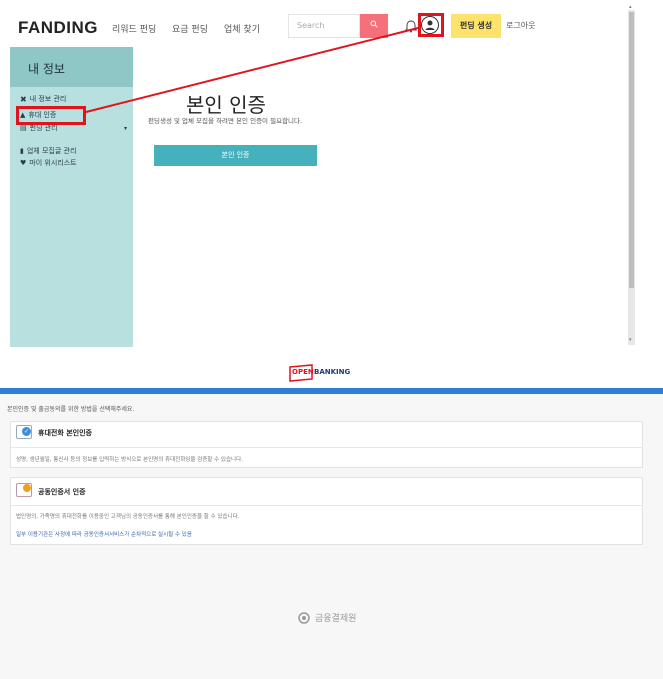 The height and width of the screenshot is (679, 663). Describe the element at coordinates (104, 535) in the screenshot. I see `option-note: 일부 이용기관은 사정에 따라 공동인증서서비스가 순차적으로 실시될 수 있음` at that location.